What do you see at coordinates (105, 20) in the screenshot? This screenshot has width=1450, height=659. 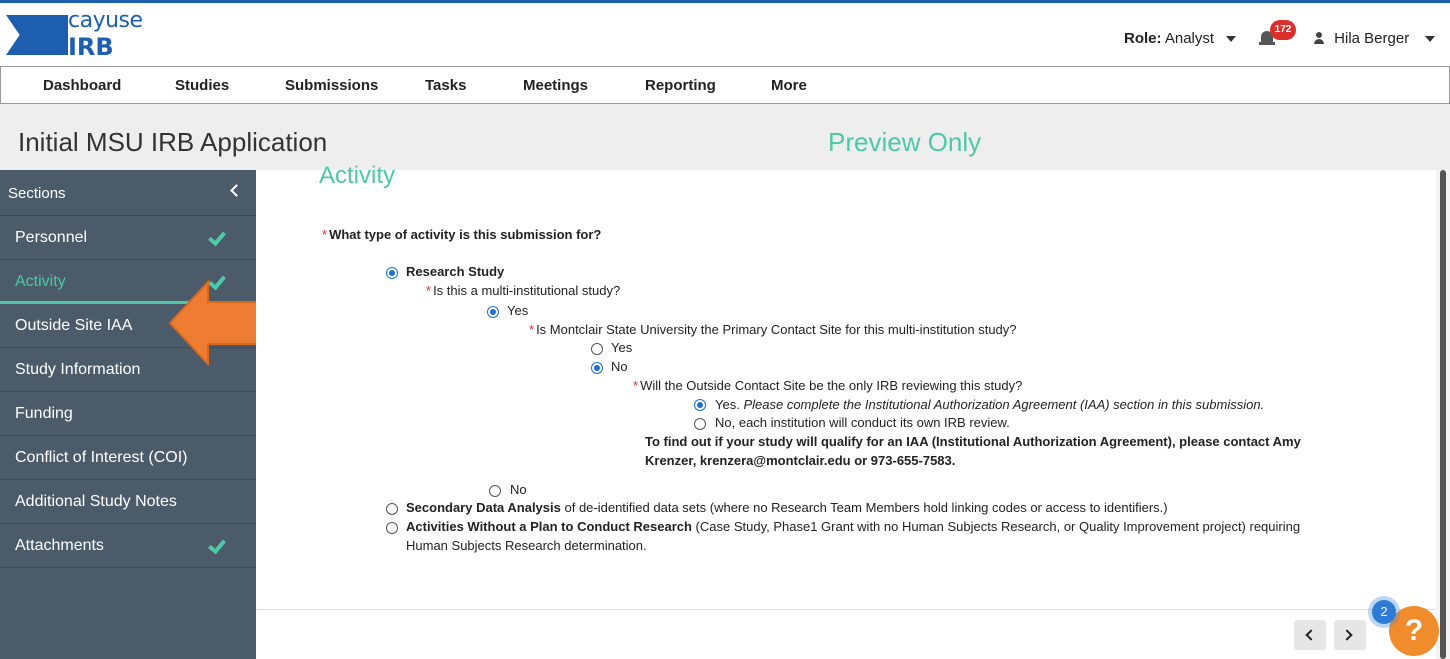 I see `logo-text-top: cayuse` at bounding box center [105, 20].